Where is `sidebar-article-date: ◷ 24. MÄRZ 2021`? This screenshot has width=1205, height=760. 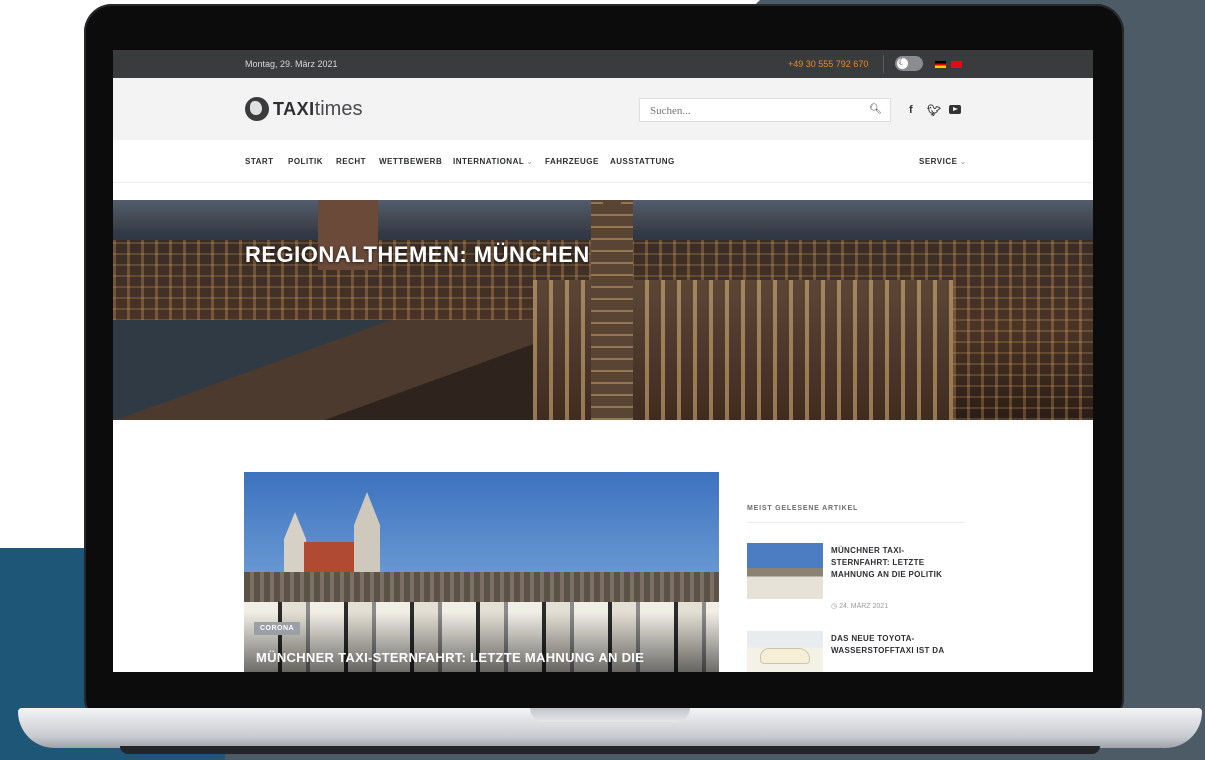
sidebar-article-date: ◷ 24. MÄRZ 2021 is located at coordinates (859, 606).